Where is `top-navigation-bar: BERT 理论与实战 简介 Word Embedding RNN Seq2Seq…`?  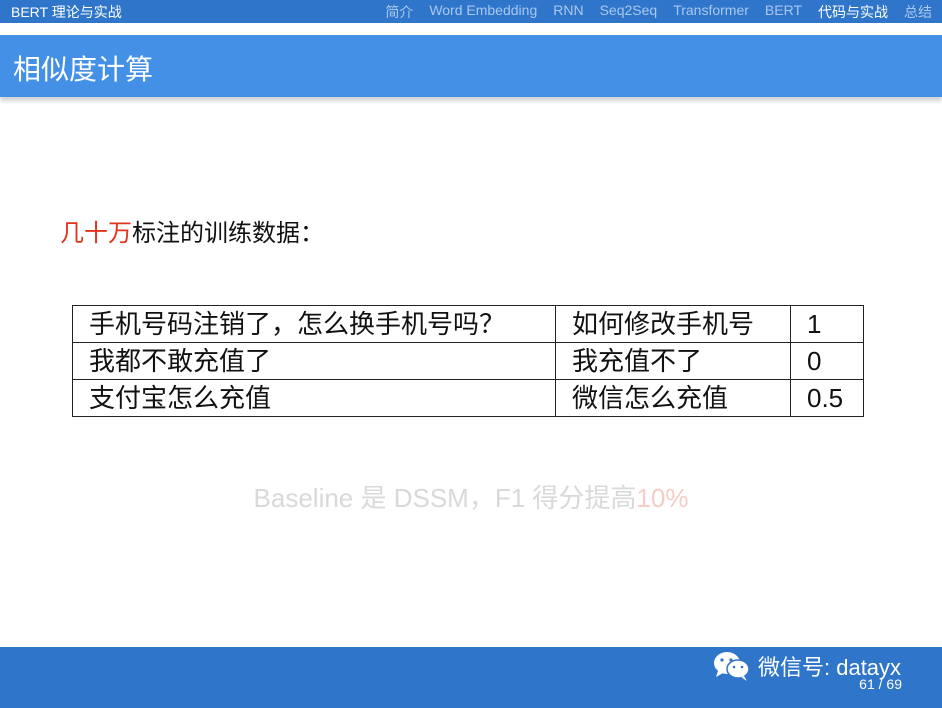
top-navigation-bar: BERT 理论与实战 简介 Word Embedding RNN Seq2Seq… is located at coordinates (471, 11).